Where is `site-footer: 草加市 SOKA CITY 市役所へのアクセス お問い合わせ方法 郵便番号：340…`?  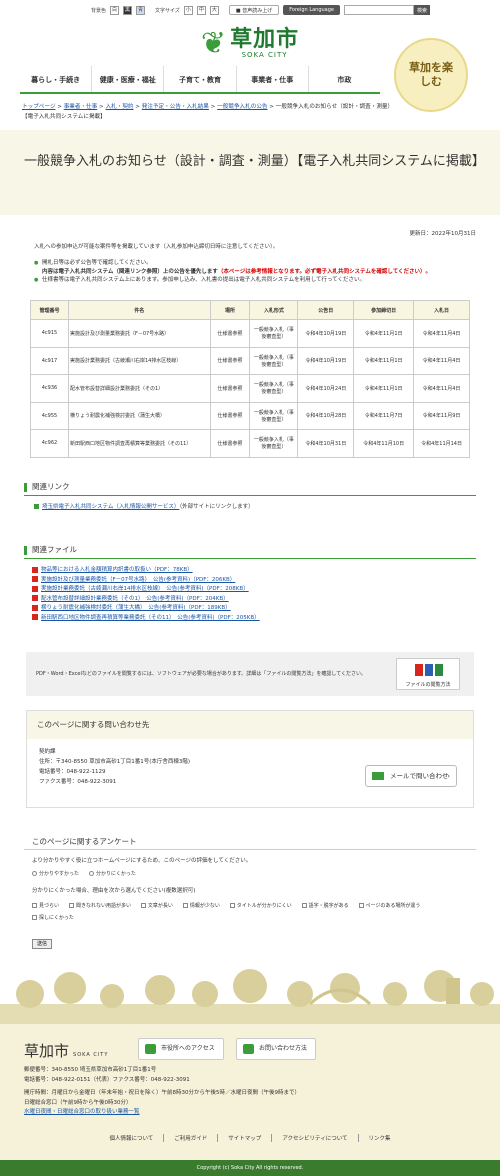 site-footer: 草加市 SOKA CITY 市役所へのアクセス お問い合わせ方法 郵便番号：340… is located at coordinates (250, 1092).